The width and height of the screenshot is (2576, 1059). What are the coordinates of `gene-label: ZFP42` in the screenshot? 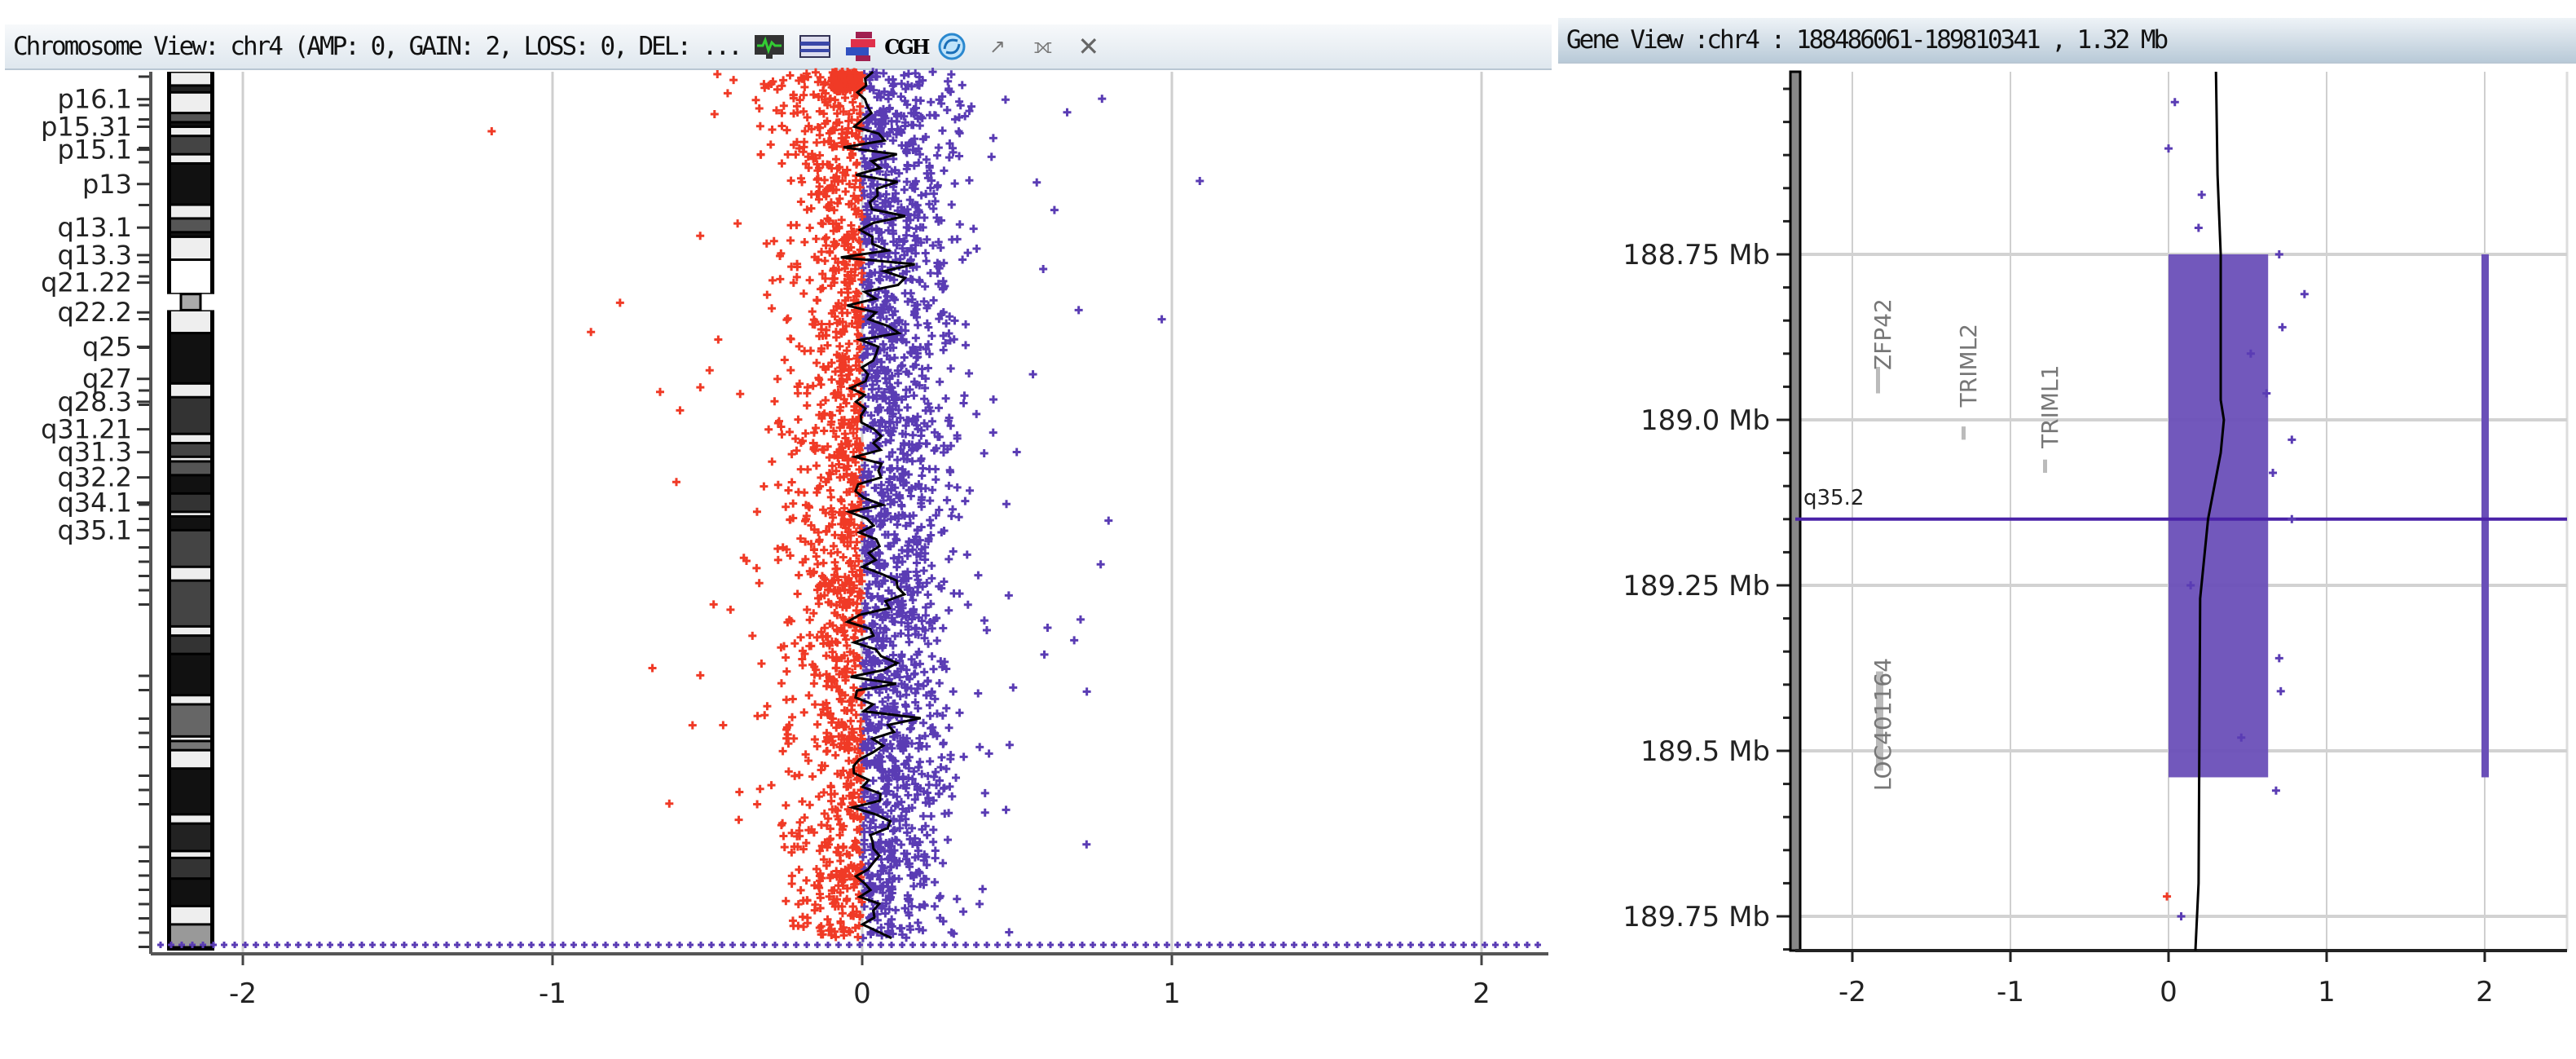 It's located at (1882, 334).